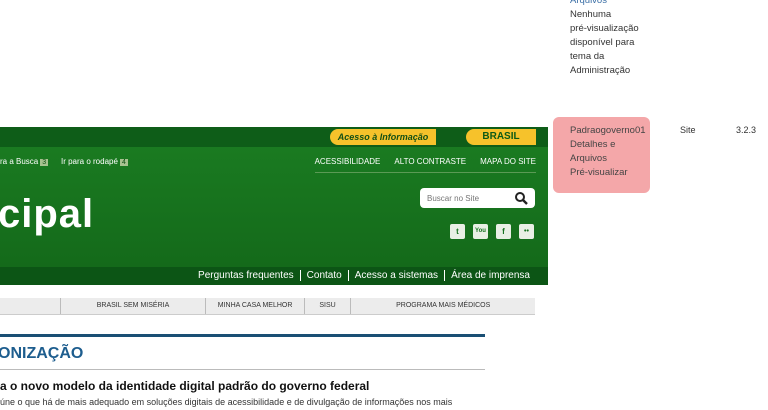 This screenshot has width=768, height=410. What do you see at coordinates (430, 161) in the screenshot?
I see `high-contrast-link: ALTO CONTRASTE` at bounding box center [430, 161].